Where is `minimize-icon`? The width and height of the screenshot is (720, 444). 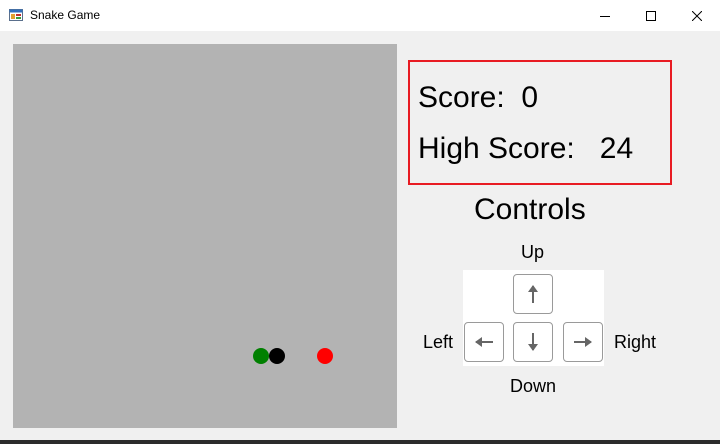 minimize-icon is located at coordinates (605, 16).